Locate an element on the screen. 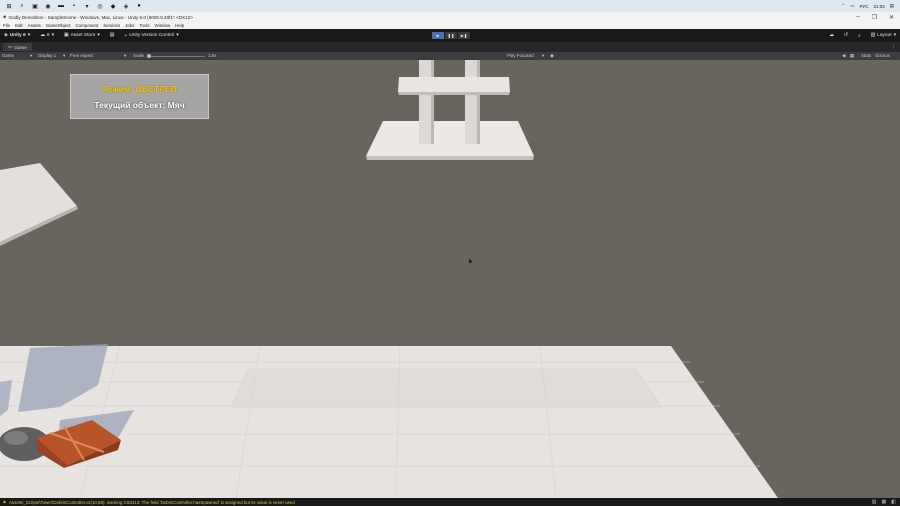  warning-icon: ▲ is located at coordinates (4, 501).